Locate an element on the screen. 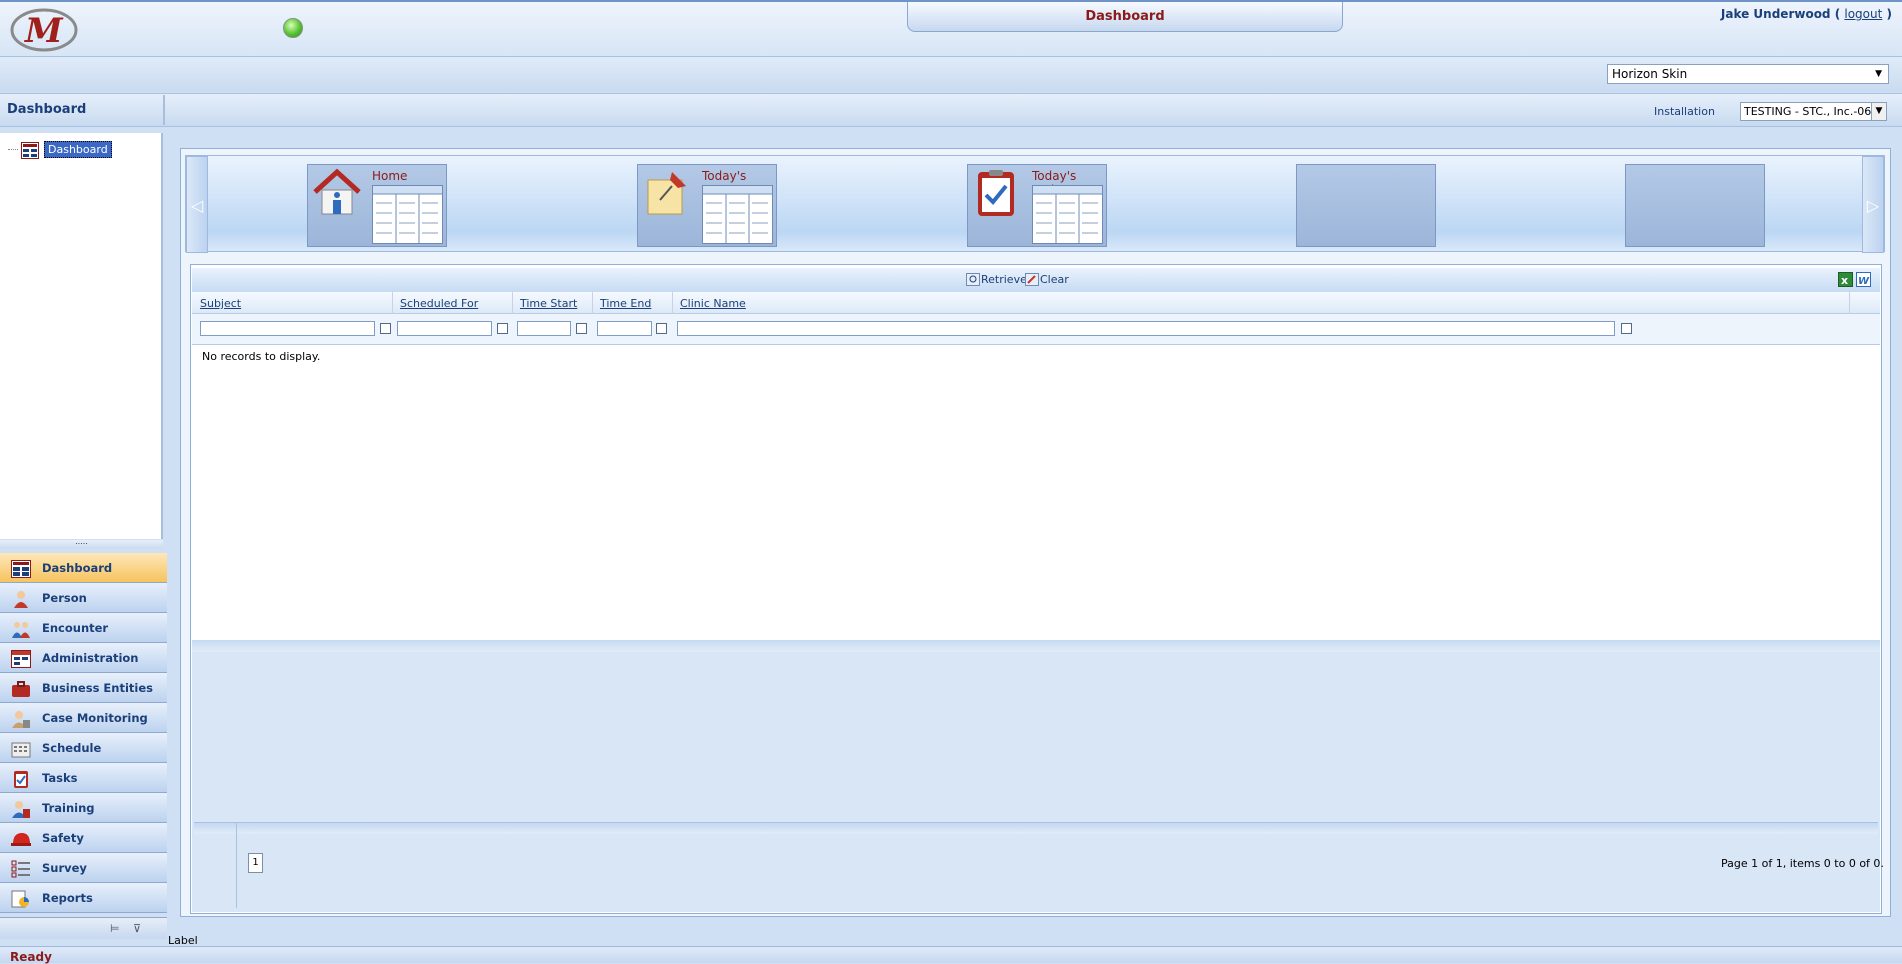  pin-icon: ⊨ is located at coordinates (115, 928).